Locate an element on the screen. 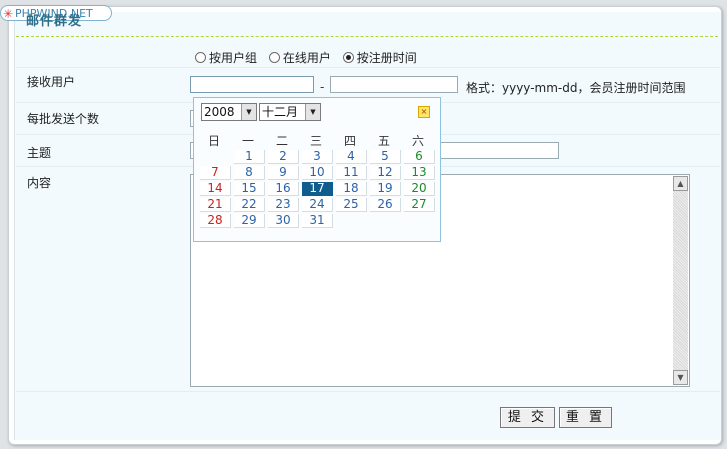 The image size is (727, 449). weekday-label: 四 is located at coordinates (349, 141).